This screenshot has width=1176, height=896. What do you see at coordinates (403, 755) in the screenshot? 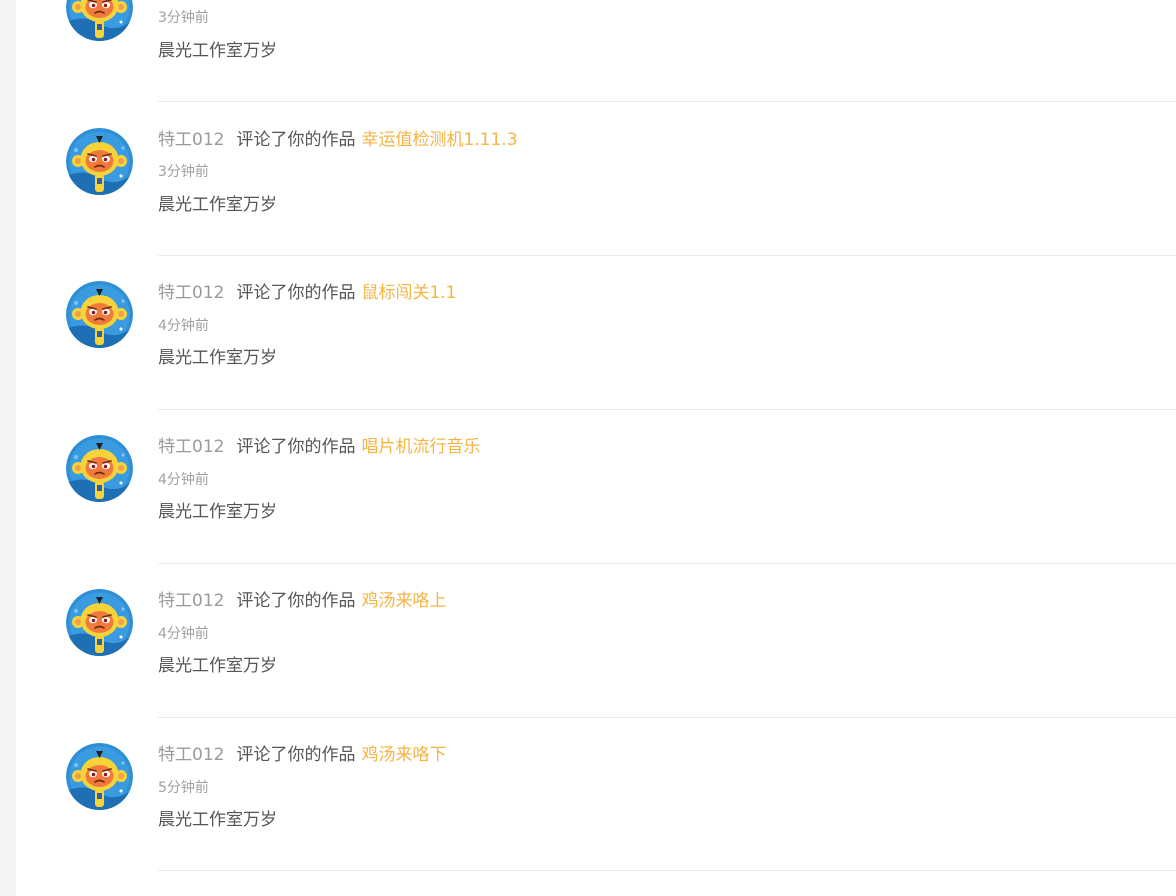
I see `work-title-link: 鸡汤来咯下` at bounding box center [403, 755].